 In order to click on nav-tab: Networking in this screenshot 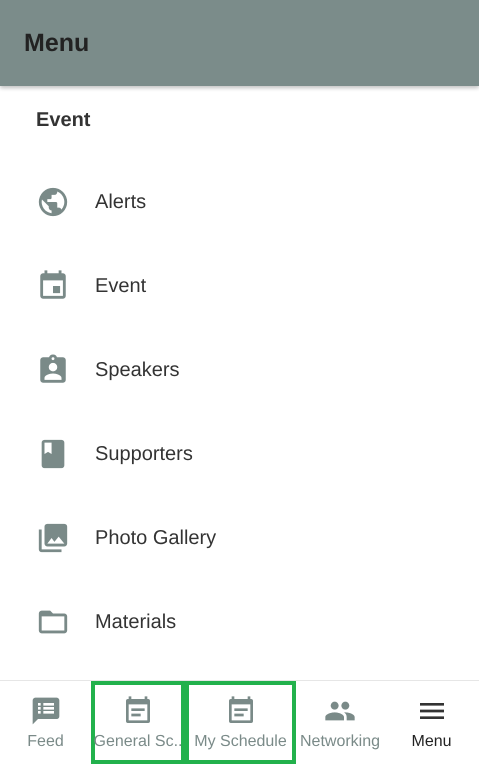, I will do `click(340, 722)`.